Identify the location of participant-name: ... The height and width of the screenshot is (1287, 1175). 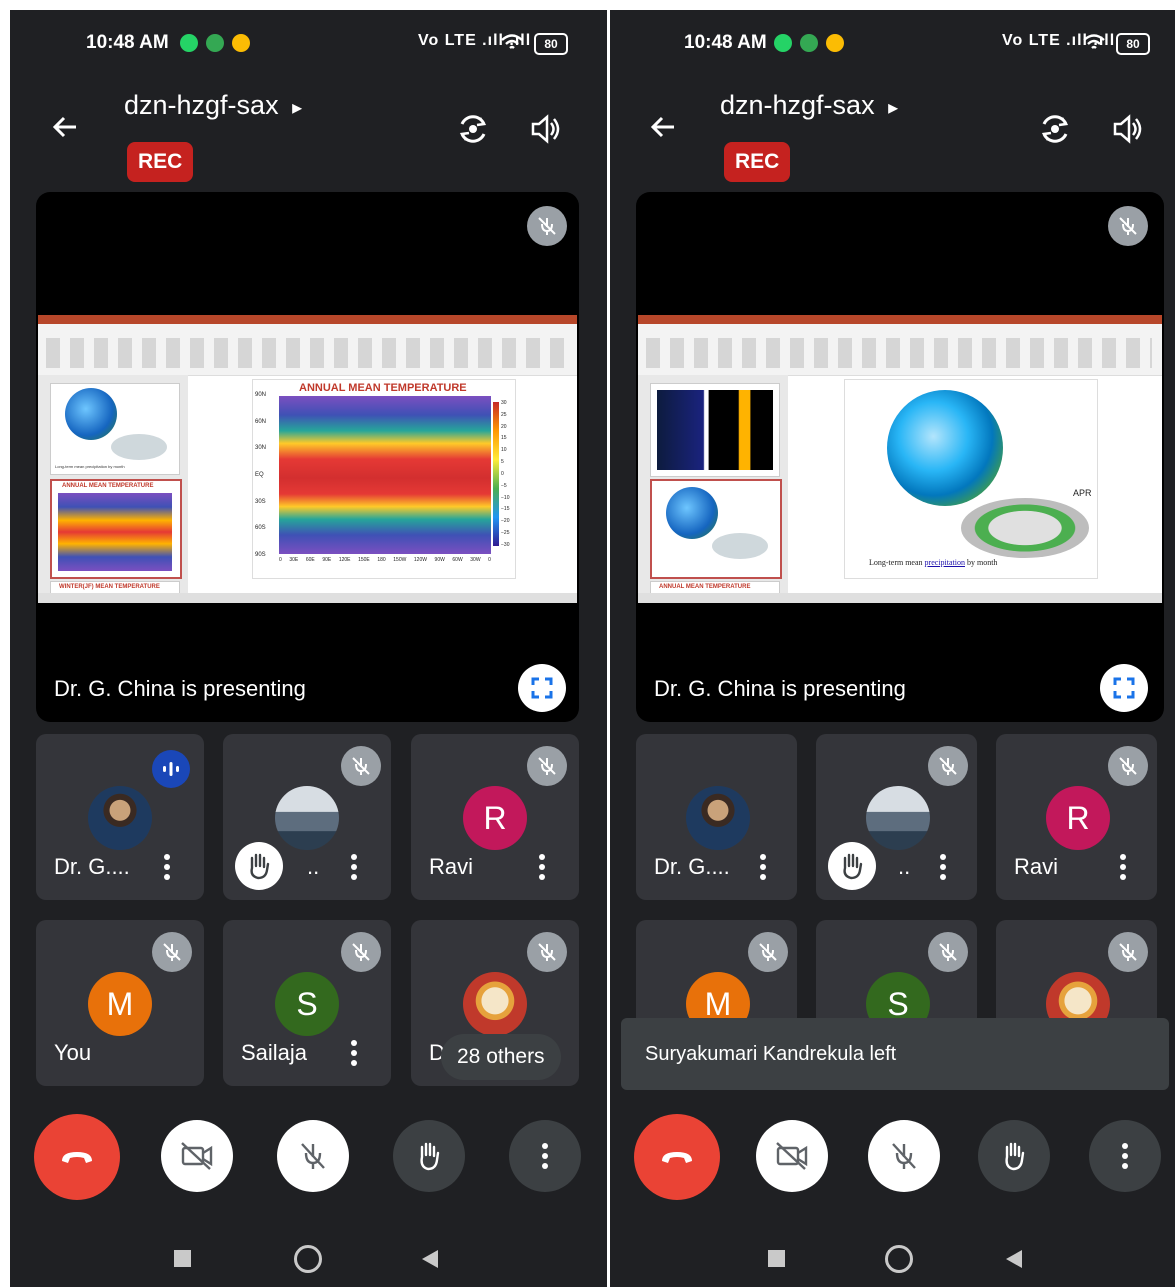
(904, 866).